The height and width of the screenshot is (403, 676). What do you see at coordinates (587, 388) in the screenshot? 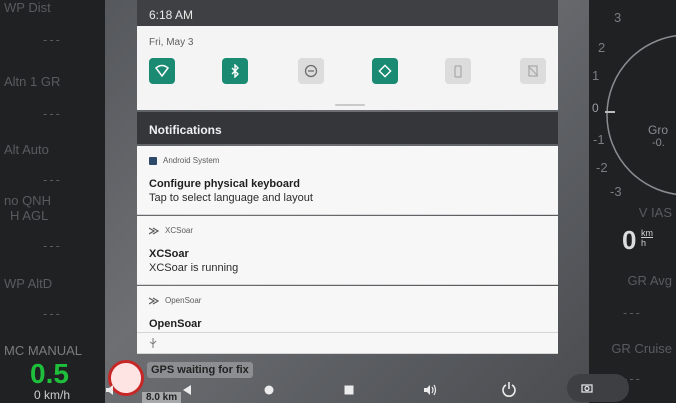
I see `camera-icon` at bounding box center [587, 388].